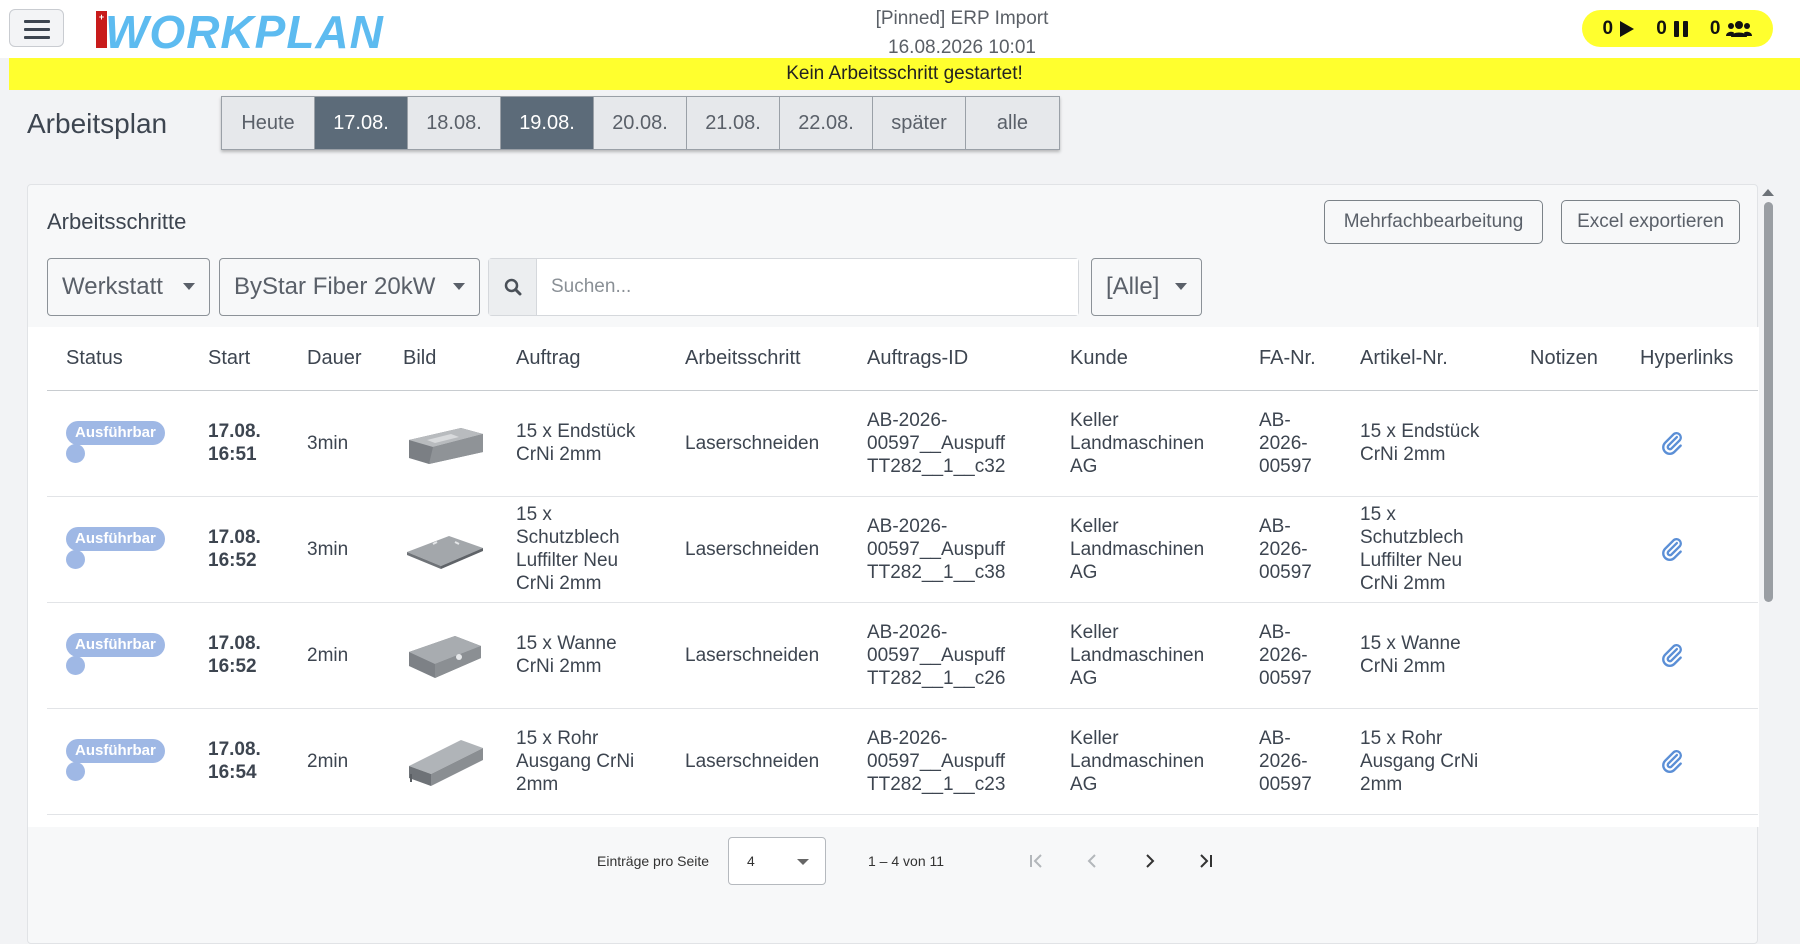 The height and width of the screenshot is (944, 1800). I want to click on part-thumbnail-pipe-outlet, so click(445, 761).